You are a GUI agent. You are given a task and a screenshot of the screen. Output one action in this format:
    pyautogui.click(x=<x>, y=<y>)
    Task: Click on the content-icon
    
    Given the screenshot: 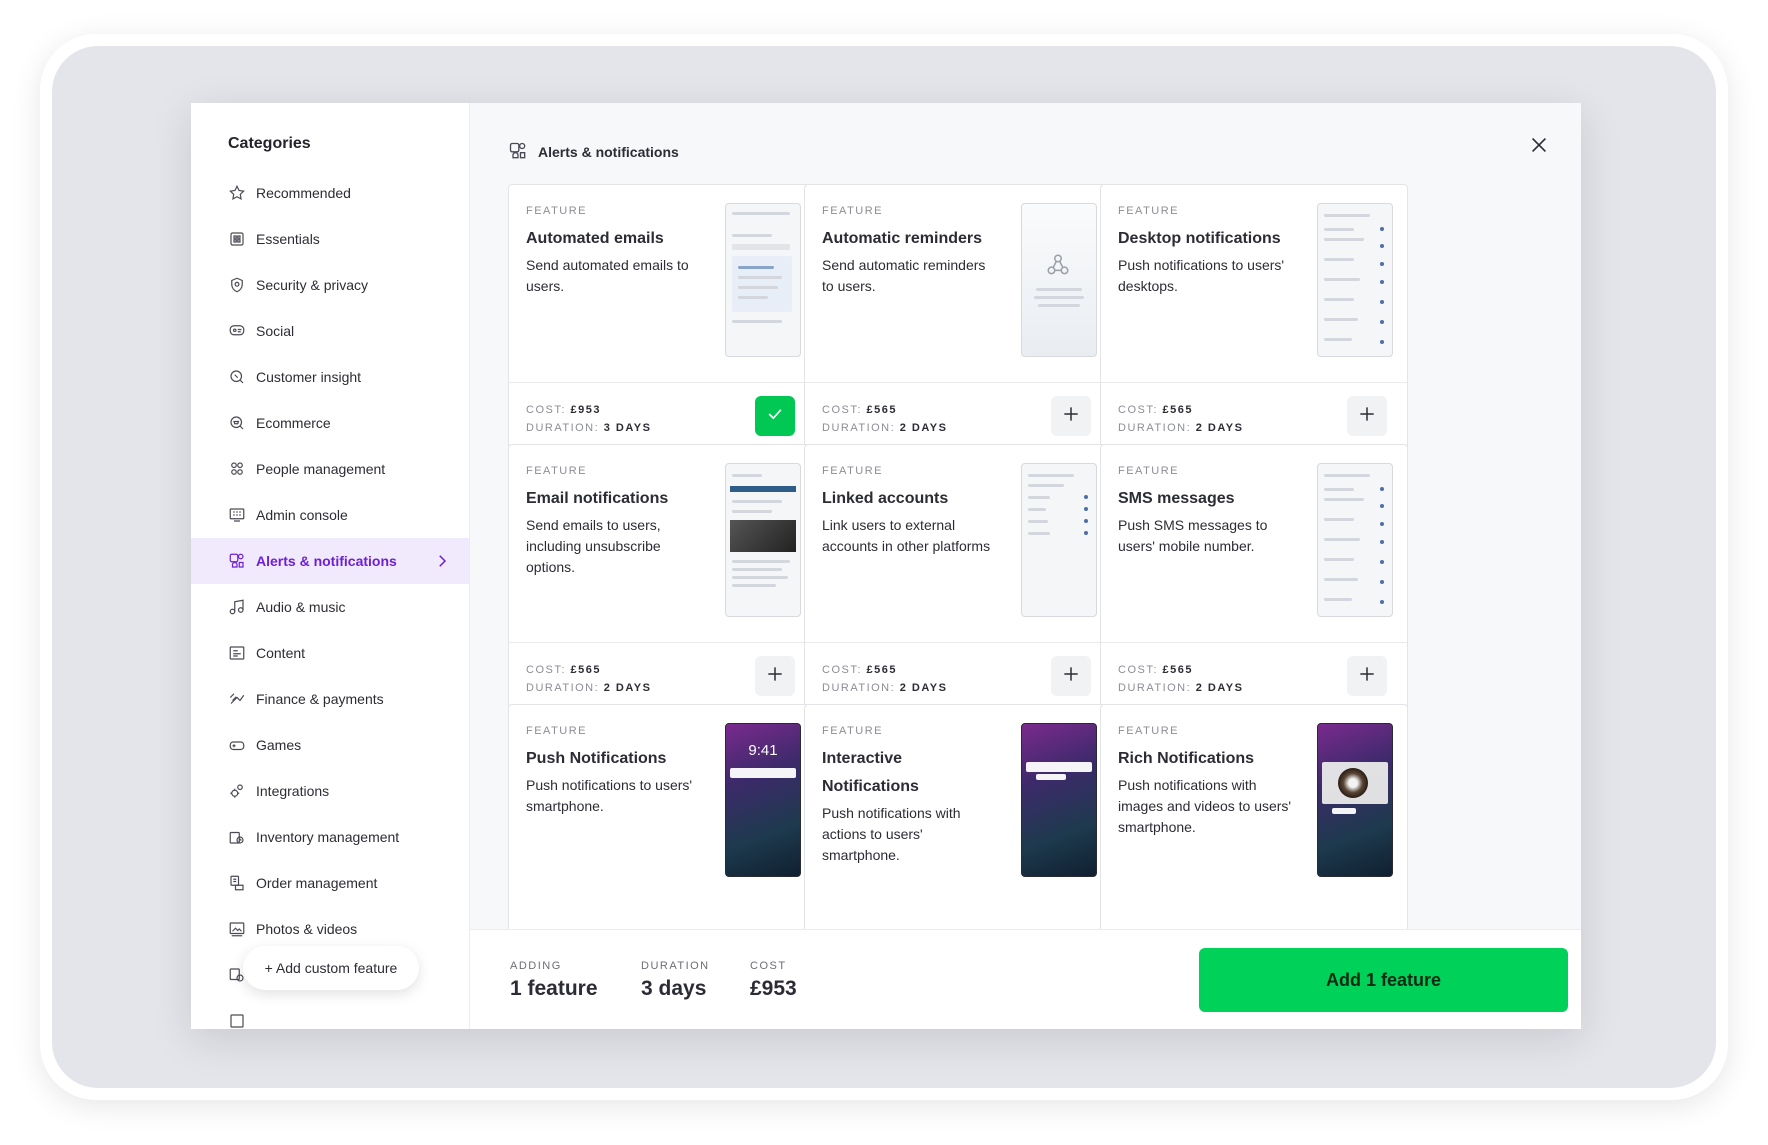 What is the action you would take?
    pyautogui.click(x=237, y=653)
    